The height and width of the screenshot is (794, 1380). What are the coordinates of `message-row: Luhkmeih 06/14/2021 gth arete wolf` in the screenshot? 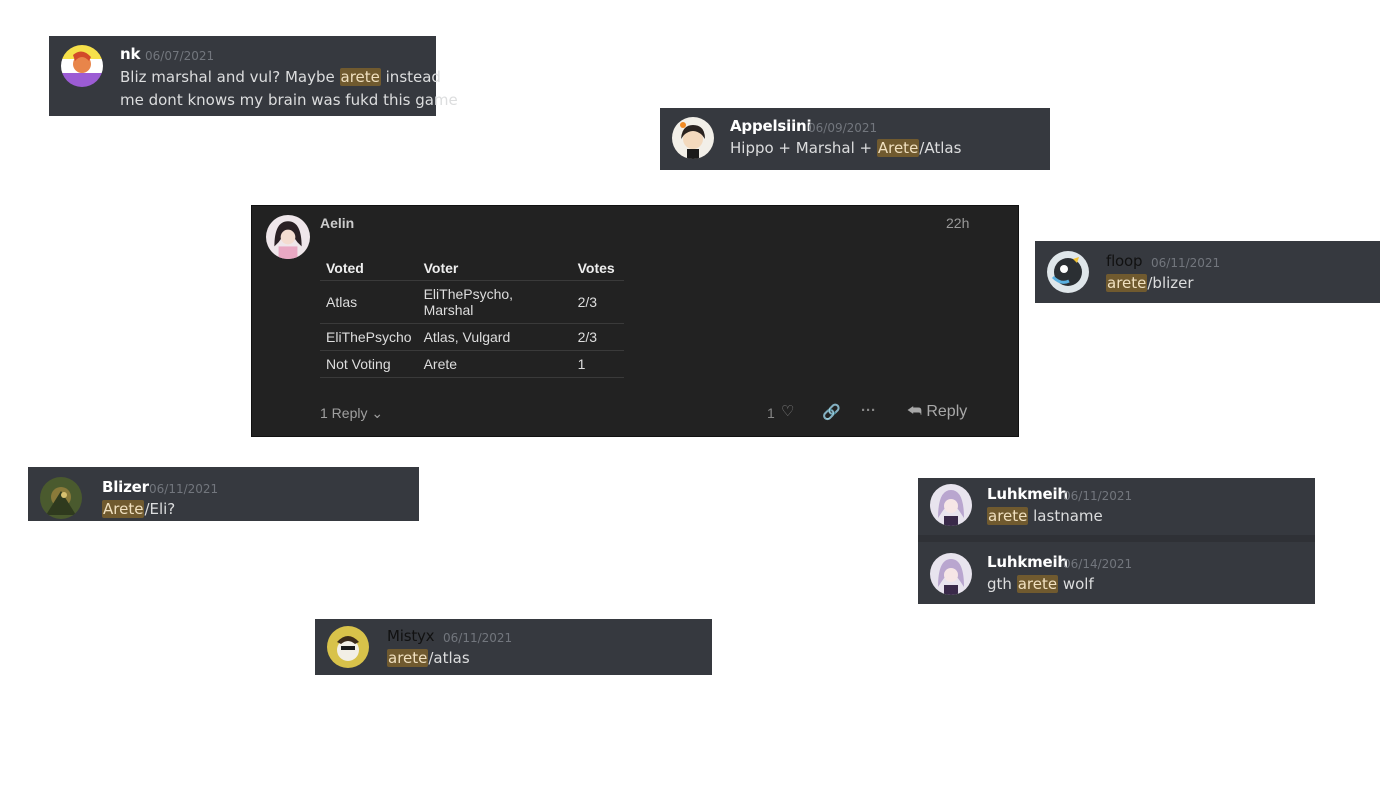 It's located at (1116, 573).